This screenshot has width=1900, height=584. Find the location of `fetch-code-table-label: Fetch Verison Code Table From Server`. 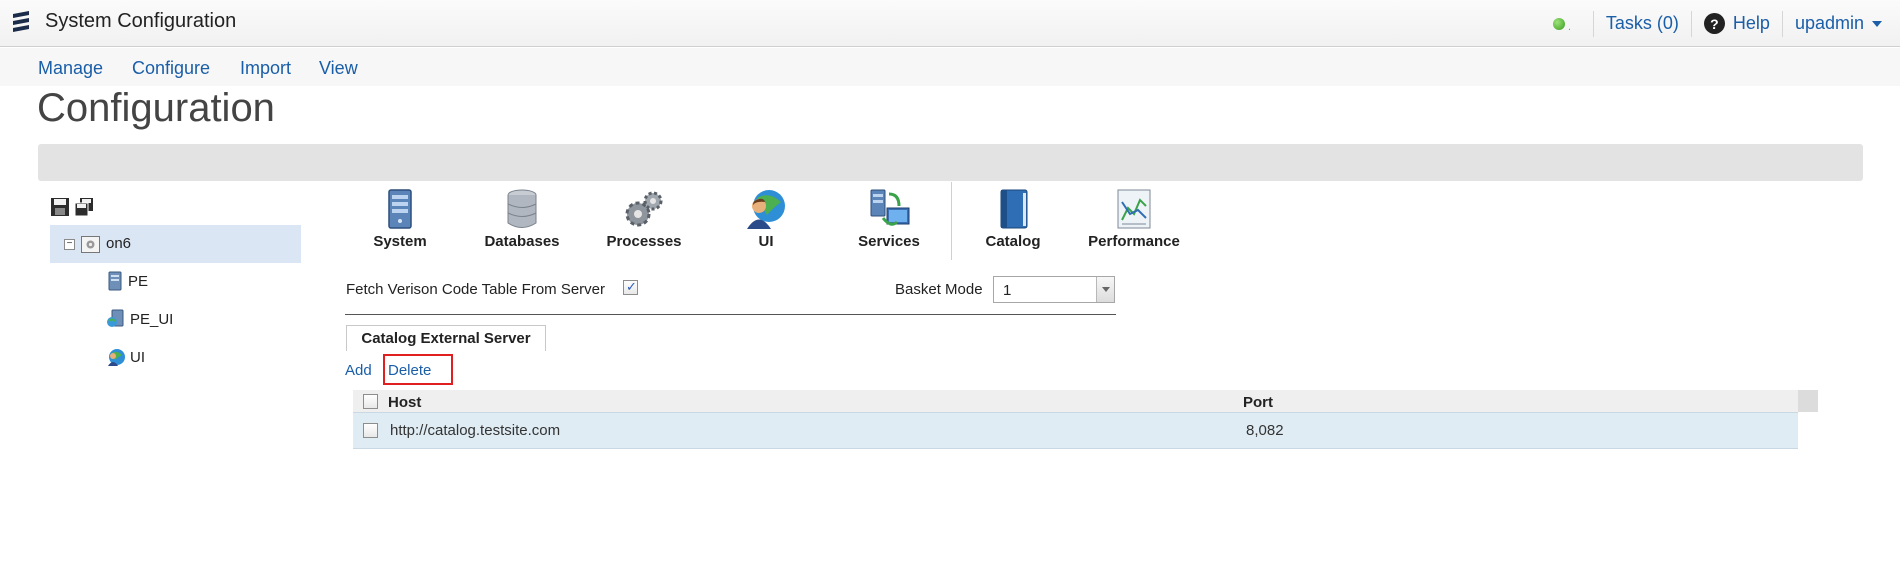

fetch-code-table-label: Fetch Verison Code Table From Server is located at coordinates (476, 289).